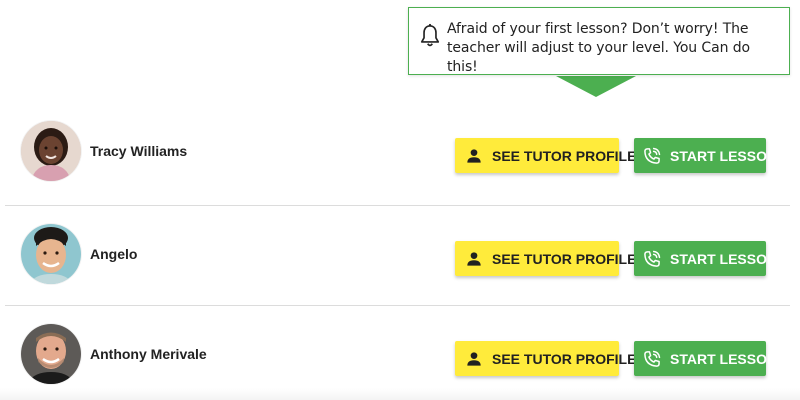 The image size is (800, 400). Describe the element at coordinates (430, 36) in the screenshot. I see `bell-icon` at that location.